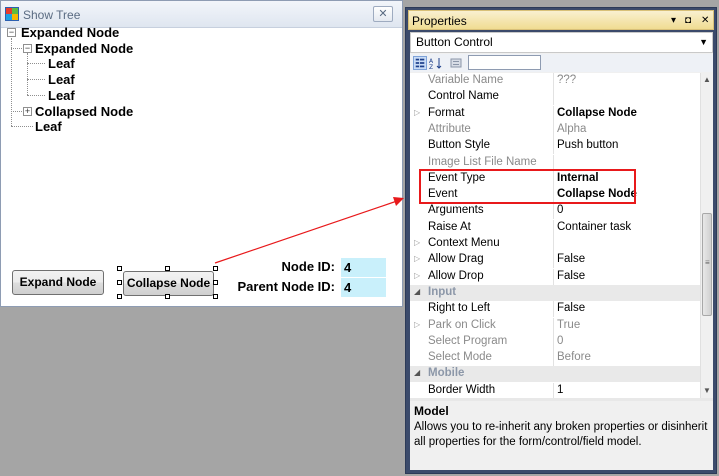  I want to click on property-category: ◢ Mobile, so click(555, 374).